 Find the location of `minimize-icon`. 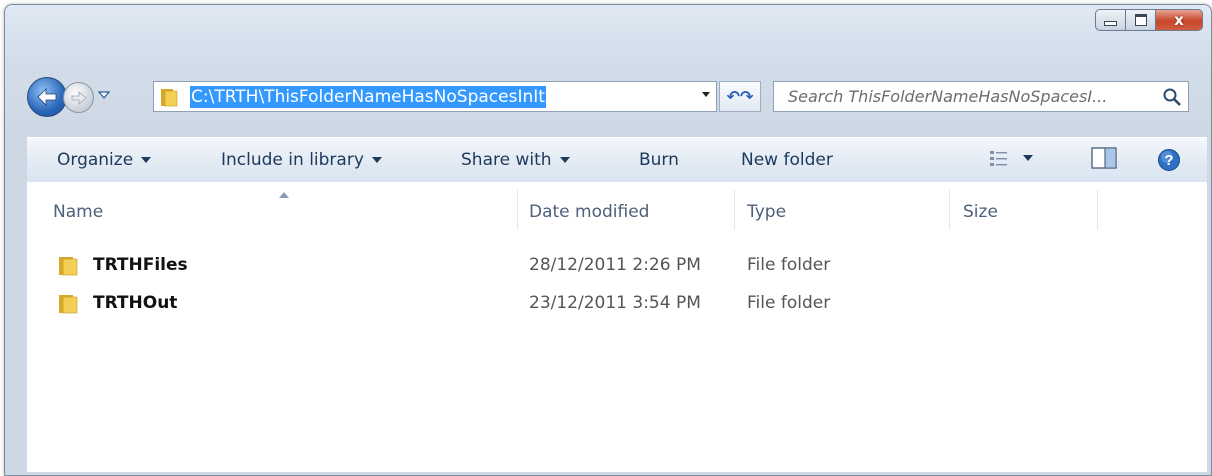

minimize-icon is located at coordinates (1110, 23).